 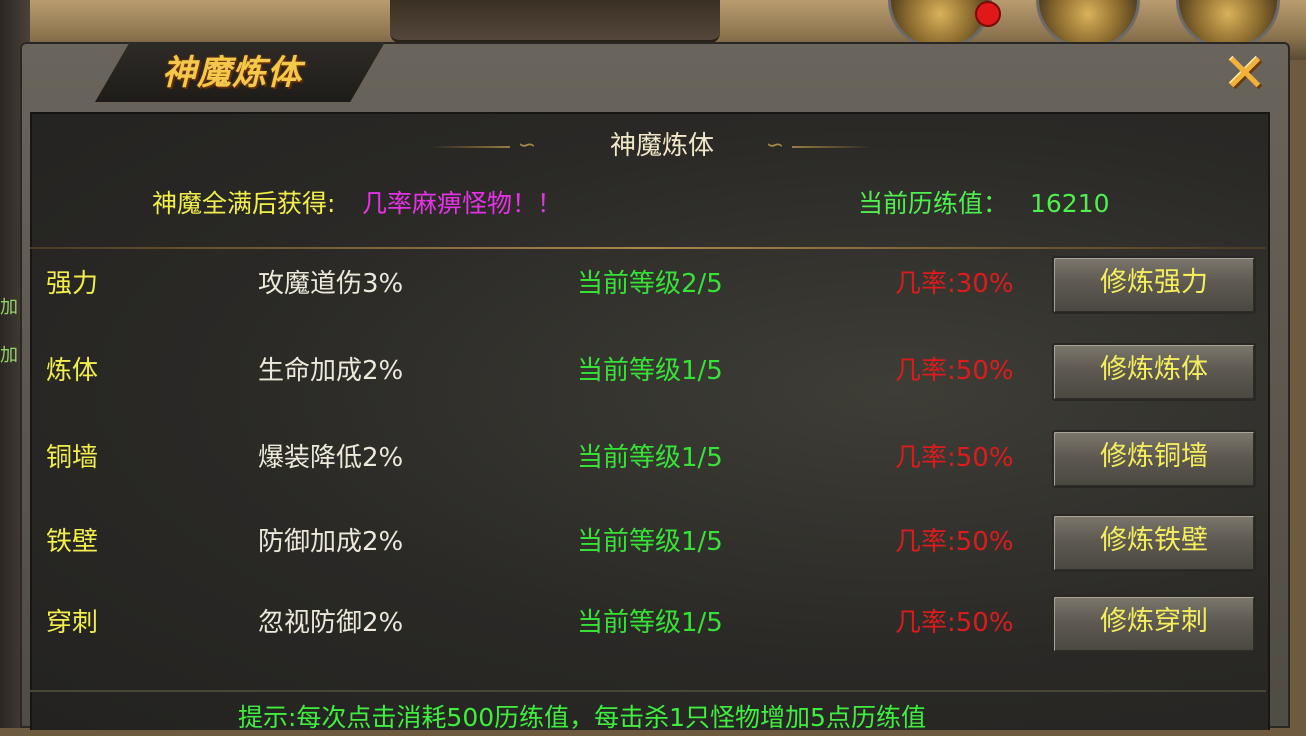 I want to click on train-button-chuanci: 修炼穿刺, so click(x=1154, y=624).